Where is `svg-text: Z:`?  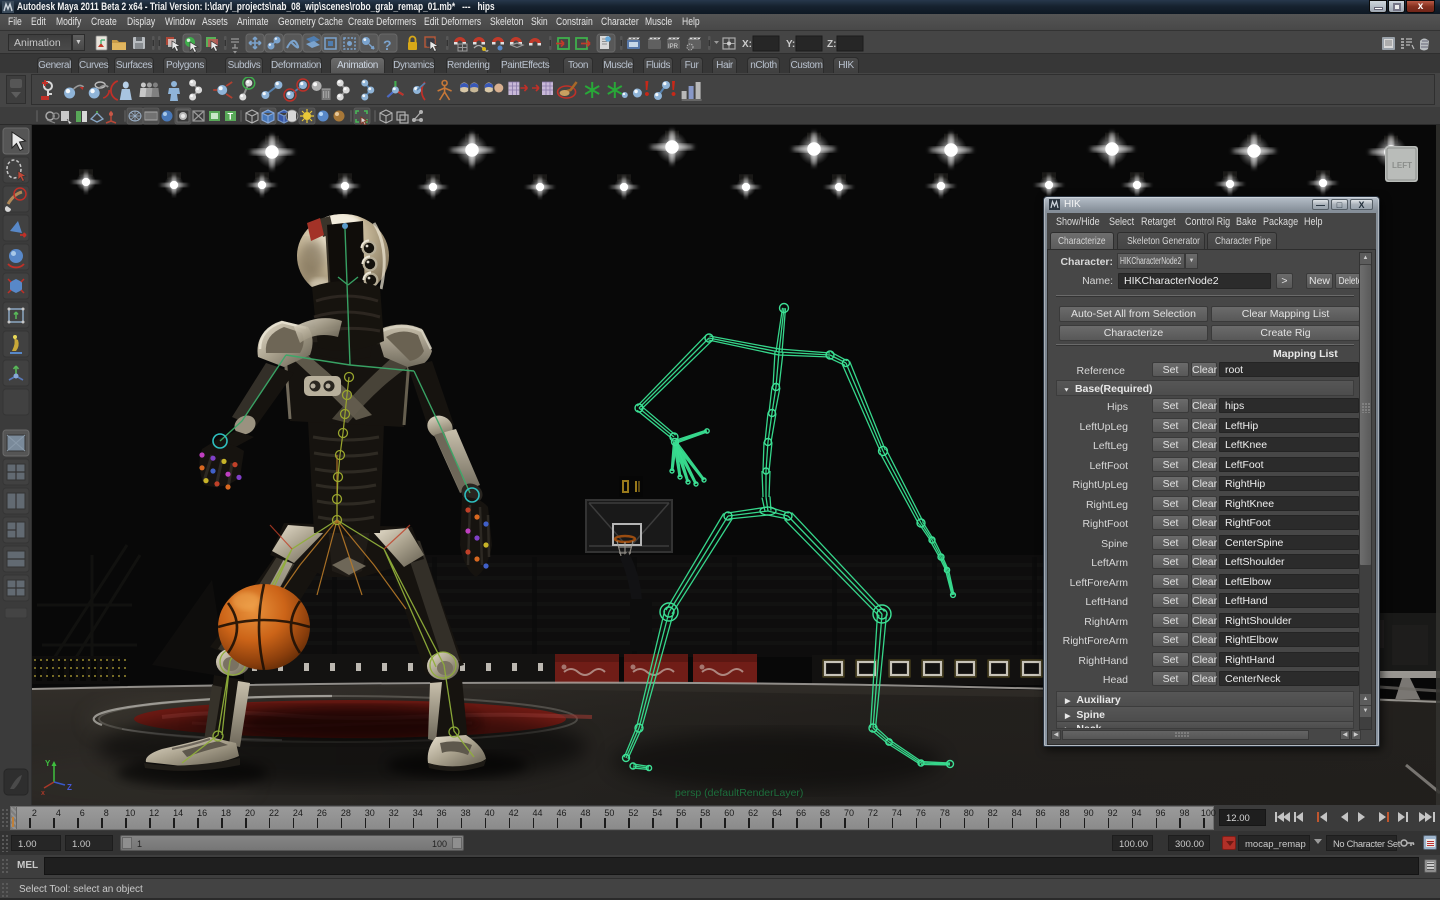 svg-text: Z: is located at coordinates (831, 44).